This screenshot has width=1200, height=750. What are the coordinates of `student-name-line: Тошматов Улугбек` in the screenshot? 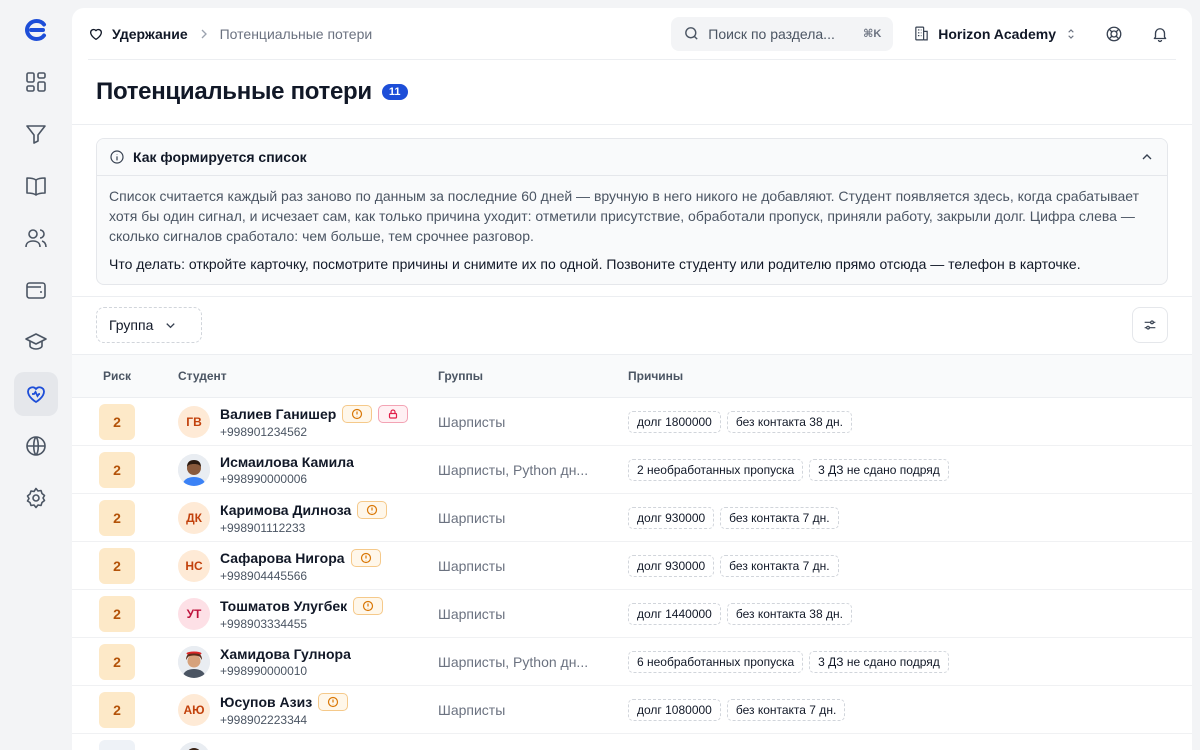 It's located at (302, 605).